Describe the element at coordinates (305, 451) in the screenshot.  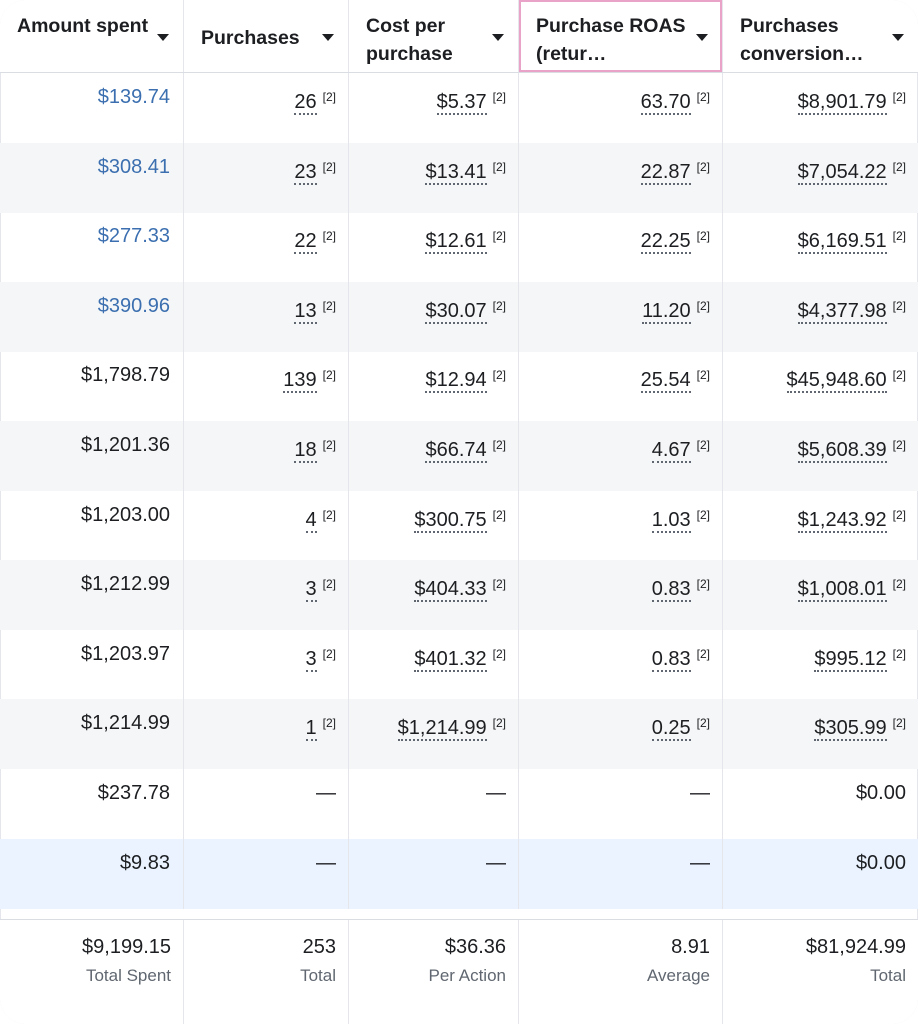
I see `metric-value: 18` at that location.